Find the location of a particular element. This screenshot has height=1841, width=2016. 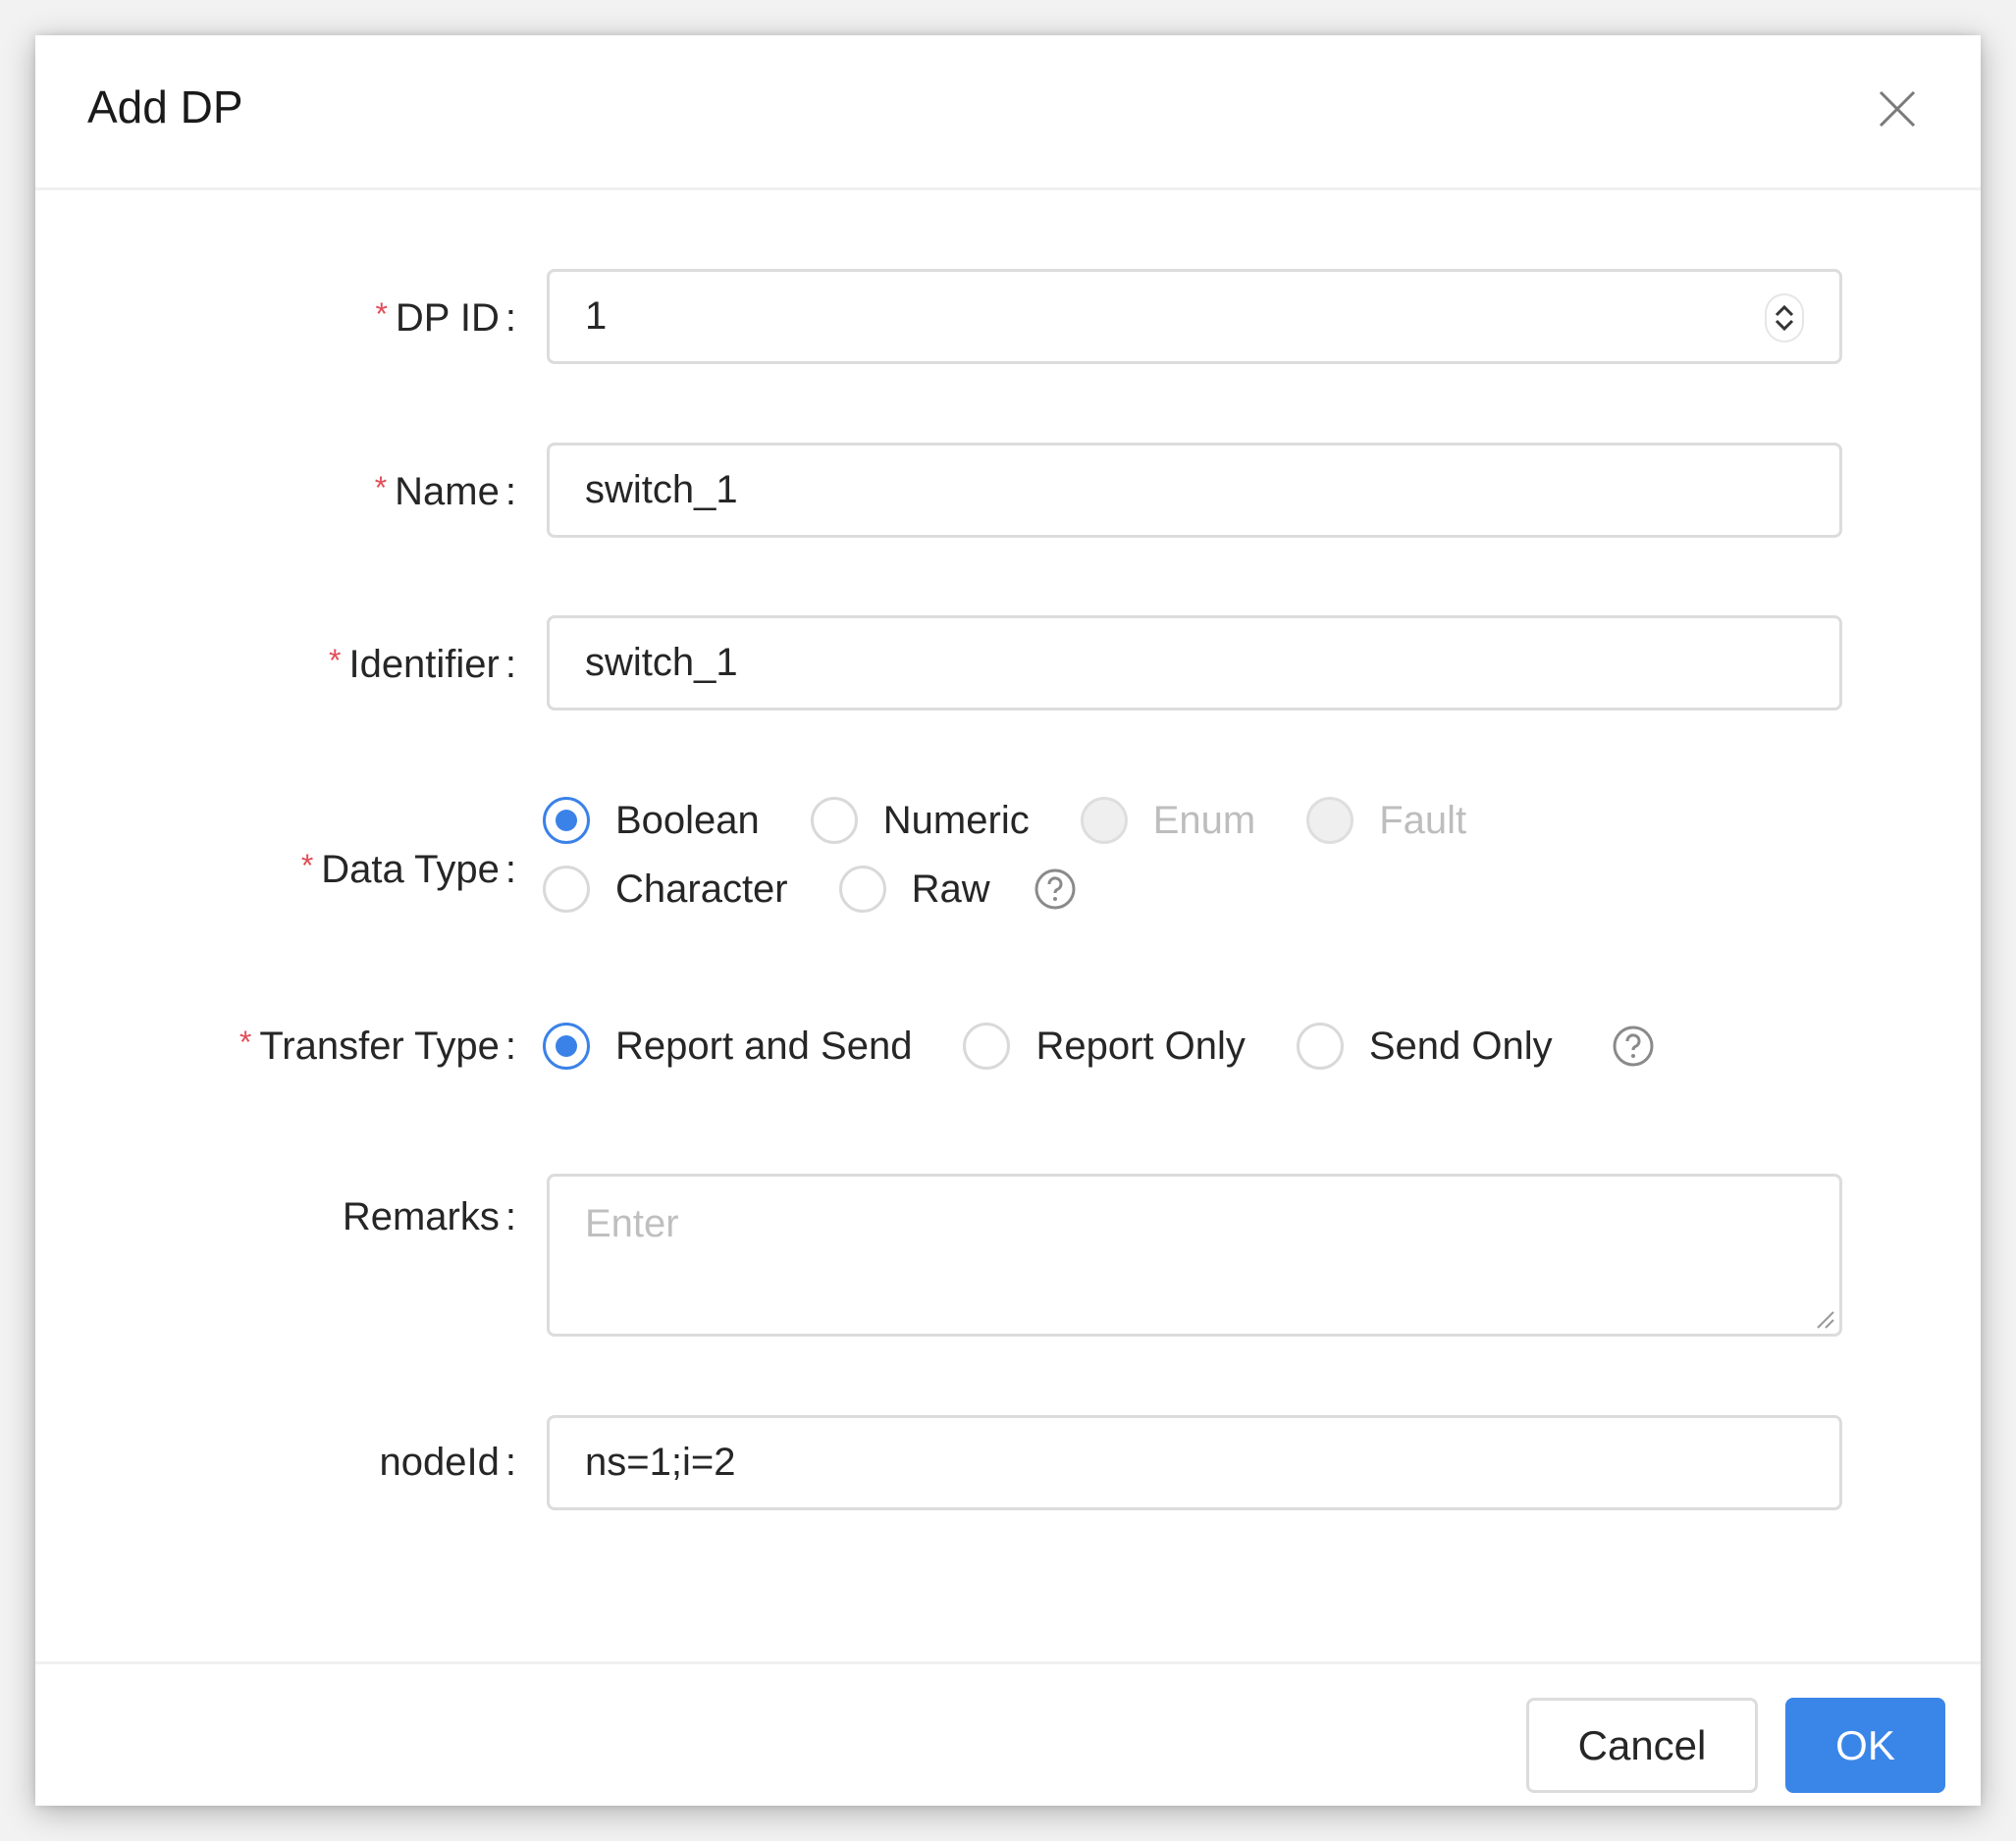

node-id-label-text: nodeId is located at coordinates (439, 1463).